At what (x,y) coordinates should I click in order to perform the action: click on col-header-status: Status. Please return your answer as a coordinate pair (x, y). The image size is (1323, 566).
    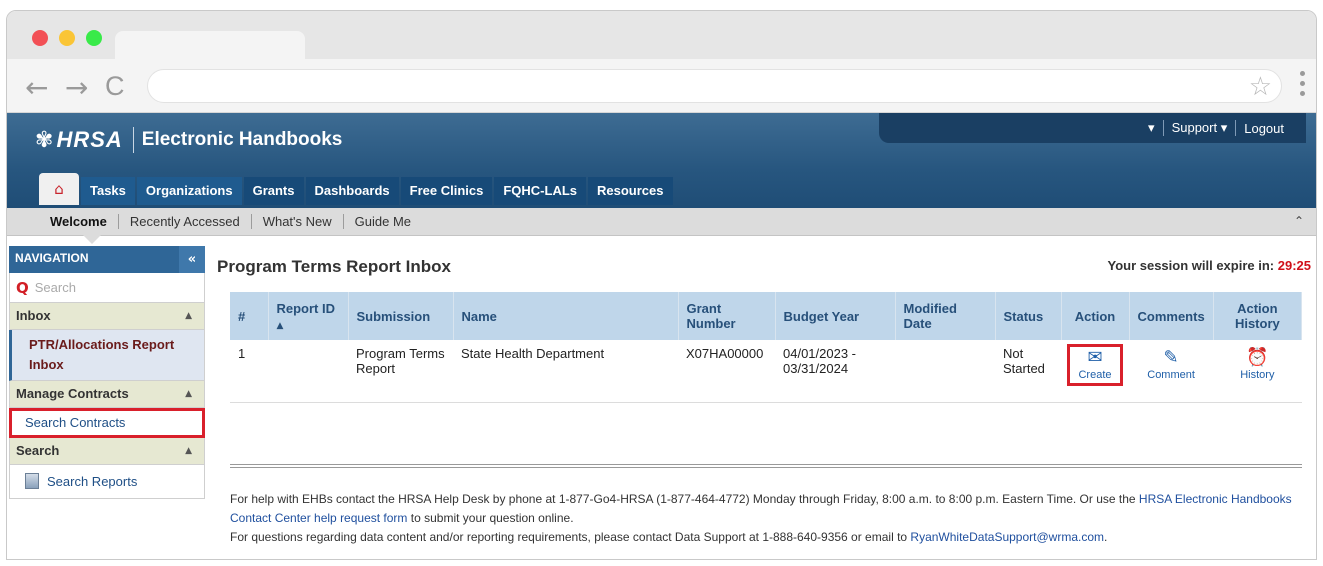
    Looking at the image, I should click on (1028, 316).